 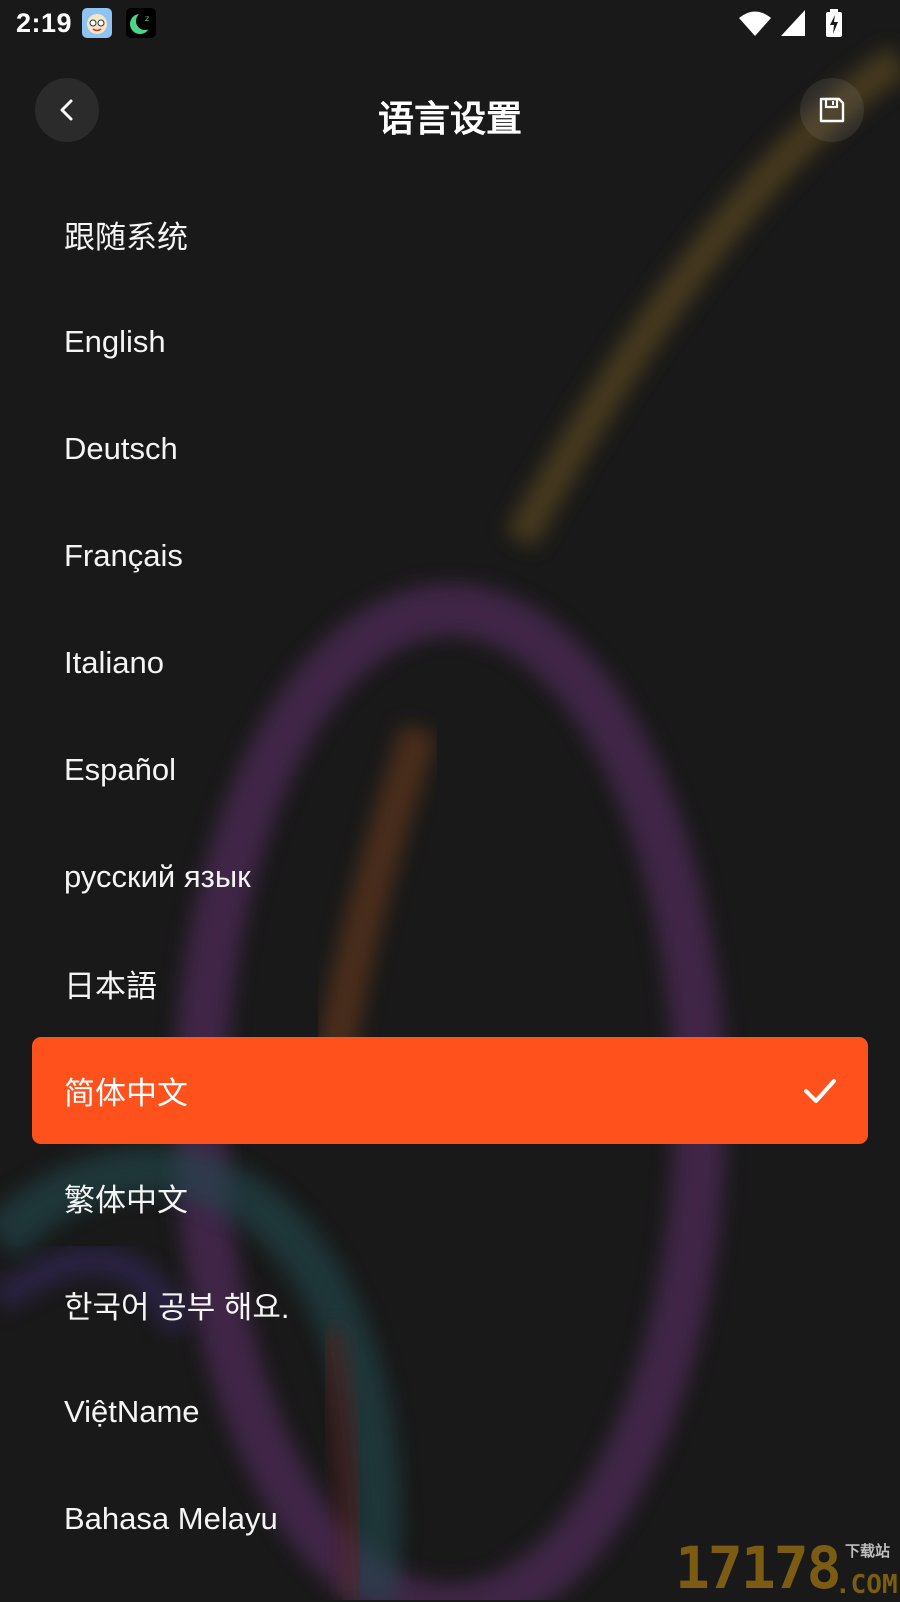 What do you see at coordinates (450, 341) in the screenshot?
I see `language-option: English` at bounding box center [450, 341].